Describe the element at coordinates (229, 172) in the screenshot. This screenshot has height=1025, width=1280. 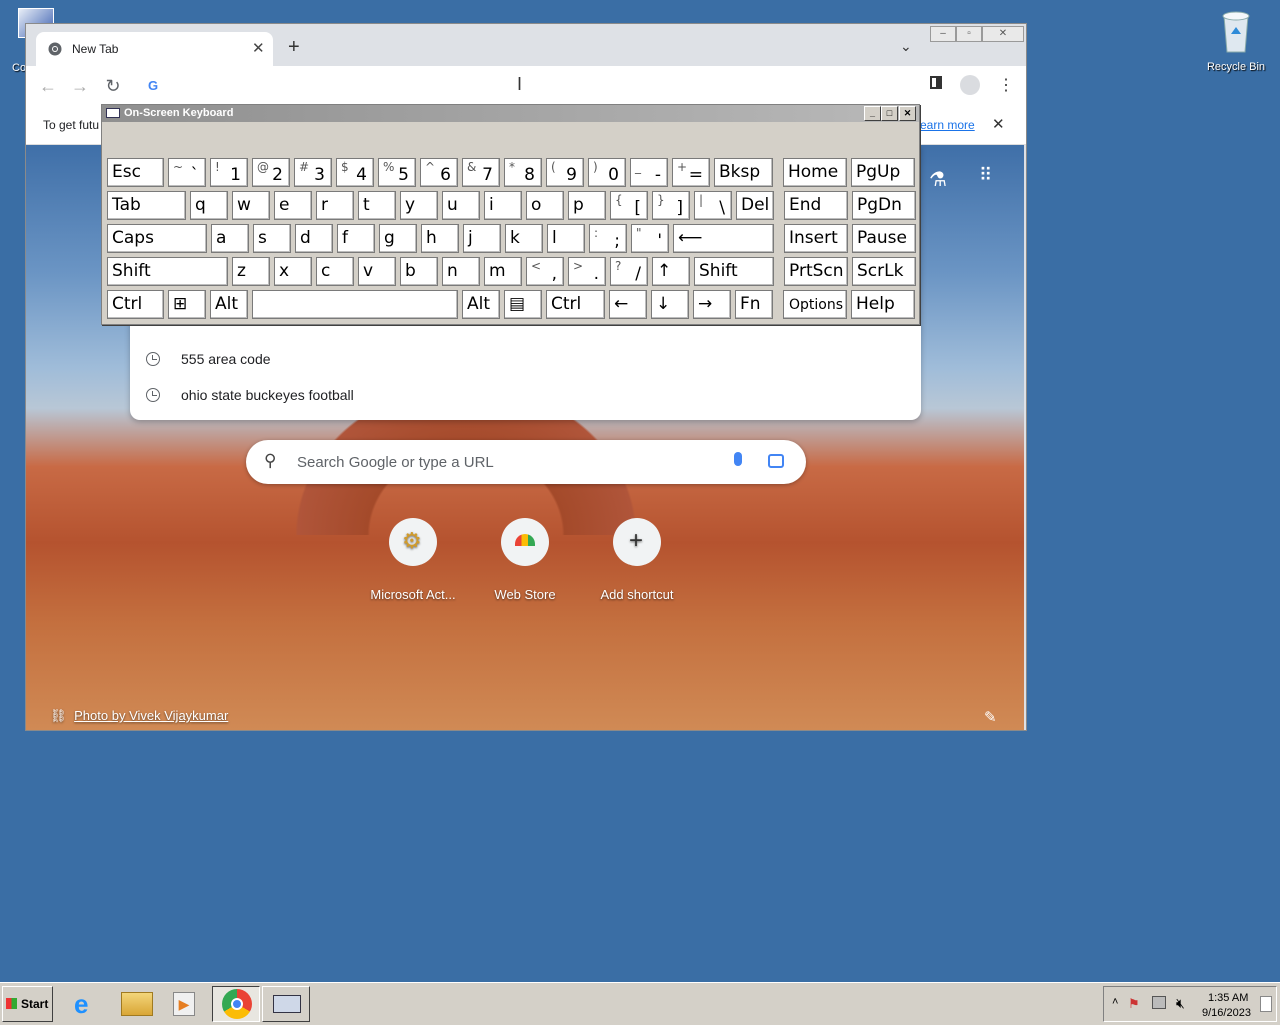
I see `key-1: ! 1` at that location.